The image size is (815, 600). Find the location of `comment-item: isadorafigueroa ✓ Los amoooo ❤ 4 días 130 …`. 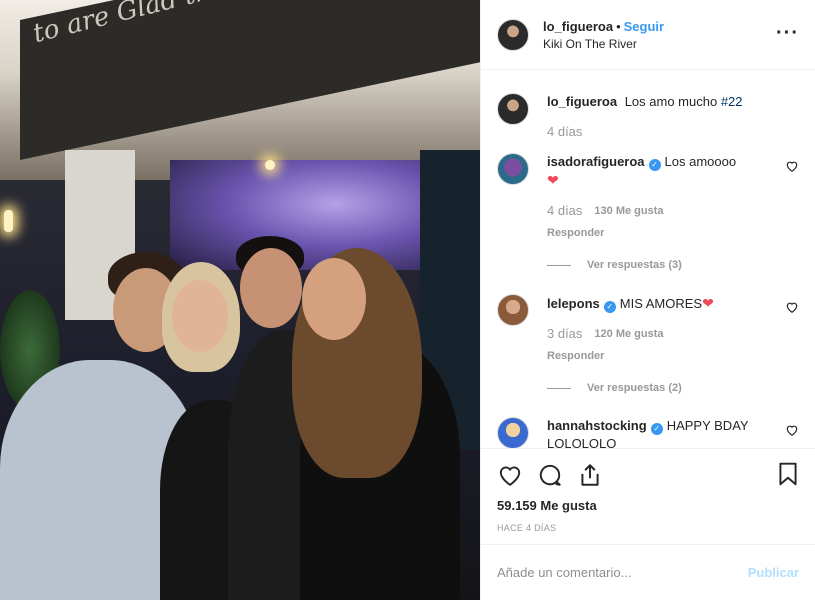

comment-item: isadorafigueroa ✓ Los amoooo ❤ 4 días 130 … is located at coordinates (648, 213).